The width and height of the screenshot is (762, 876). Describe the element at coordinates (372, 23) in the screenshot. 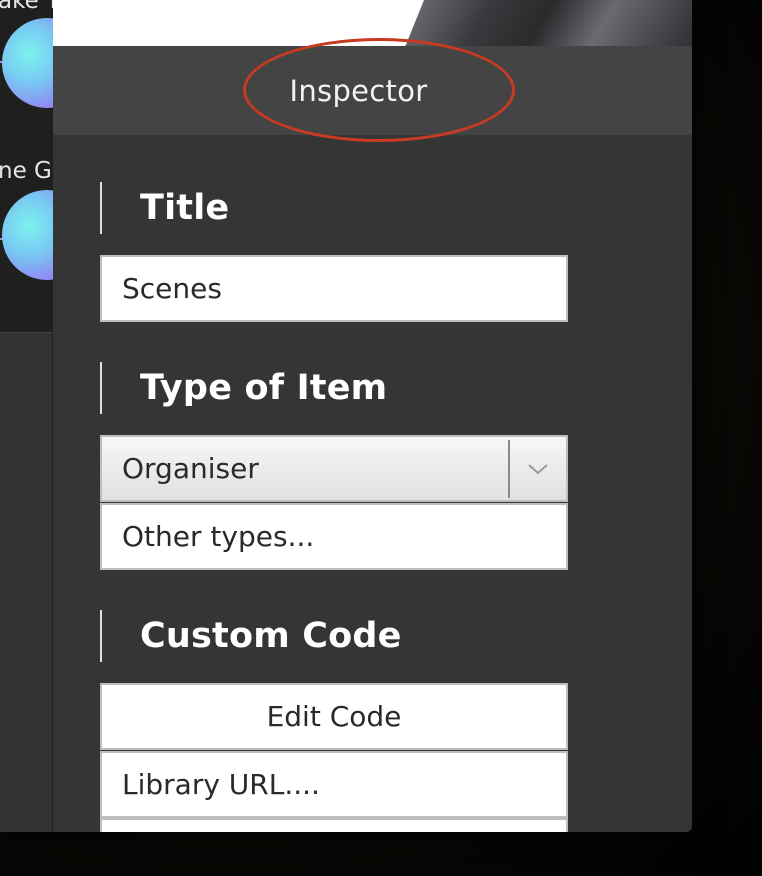

I see `scene-preview` at that location.